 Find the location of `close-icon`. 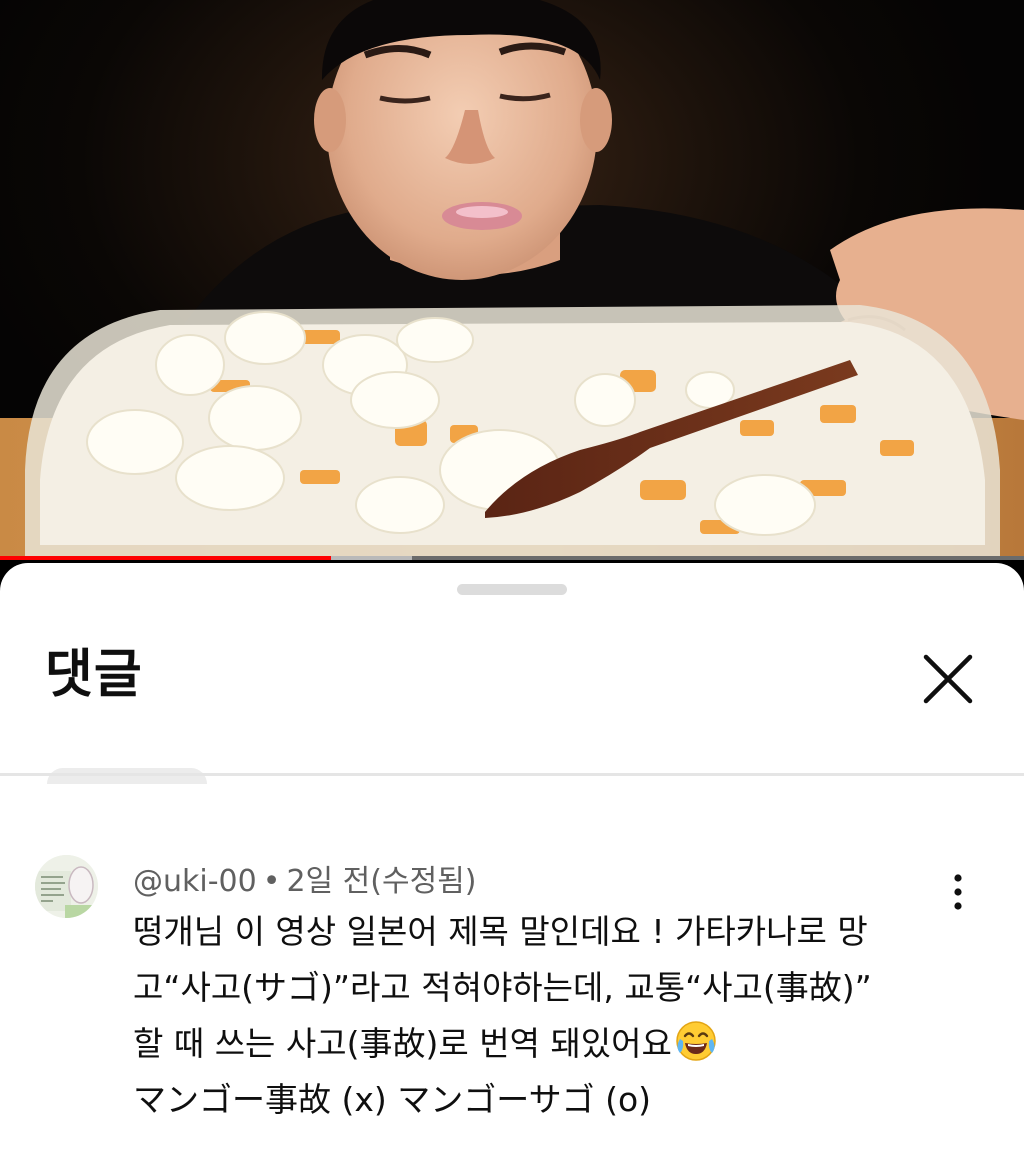

close-icon is located at coordinates (948, 679).